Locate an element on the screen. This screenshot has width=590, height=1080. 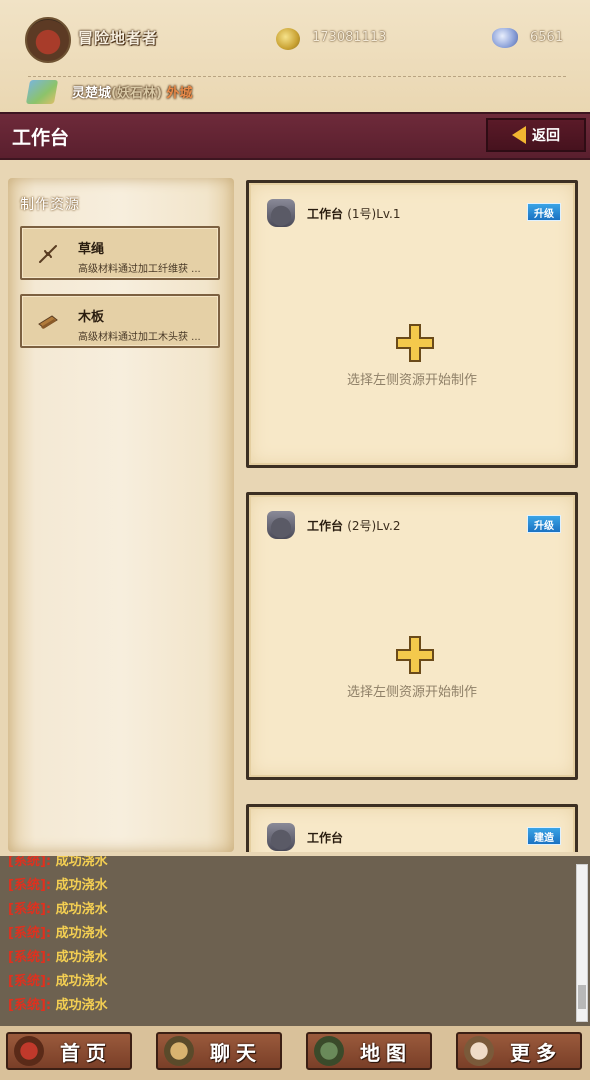
silver-ingot-icon is located at coordinates (505, 38).